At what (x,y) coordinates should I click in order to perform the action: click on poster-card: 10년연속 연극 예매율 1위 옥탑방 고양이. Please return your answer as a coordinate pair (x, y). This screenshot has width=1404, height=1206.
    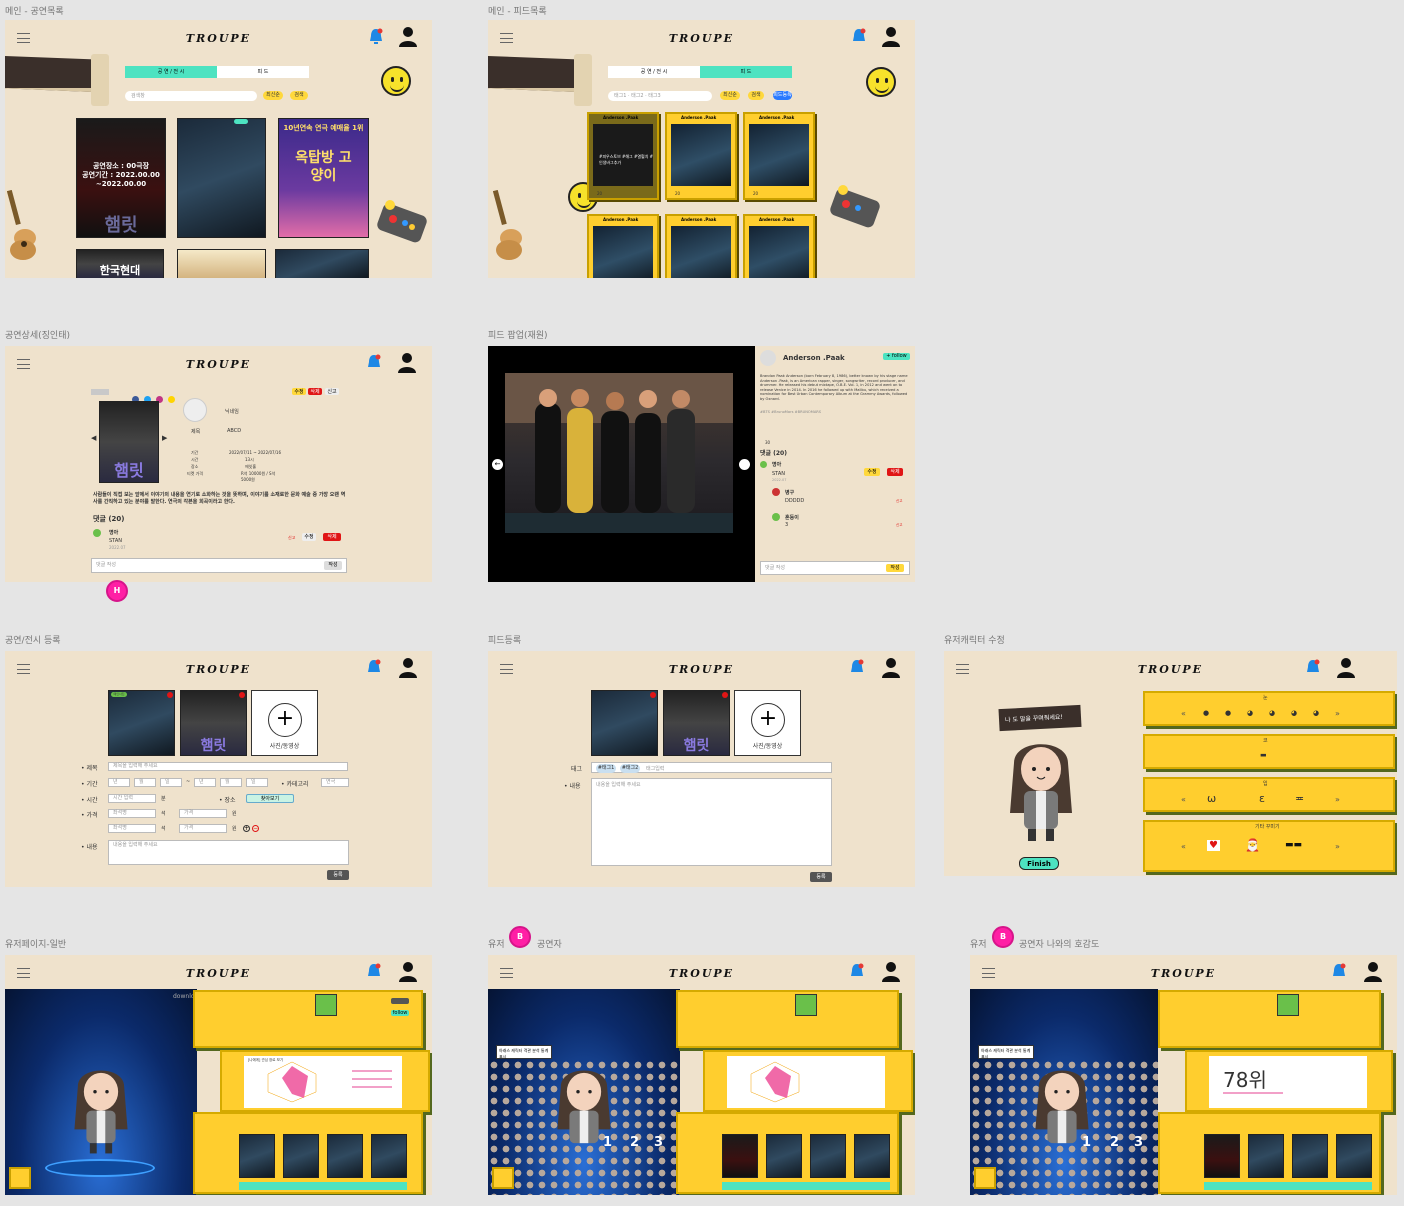
    Looking at the image, I should click on (323, 178).